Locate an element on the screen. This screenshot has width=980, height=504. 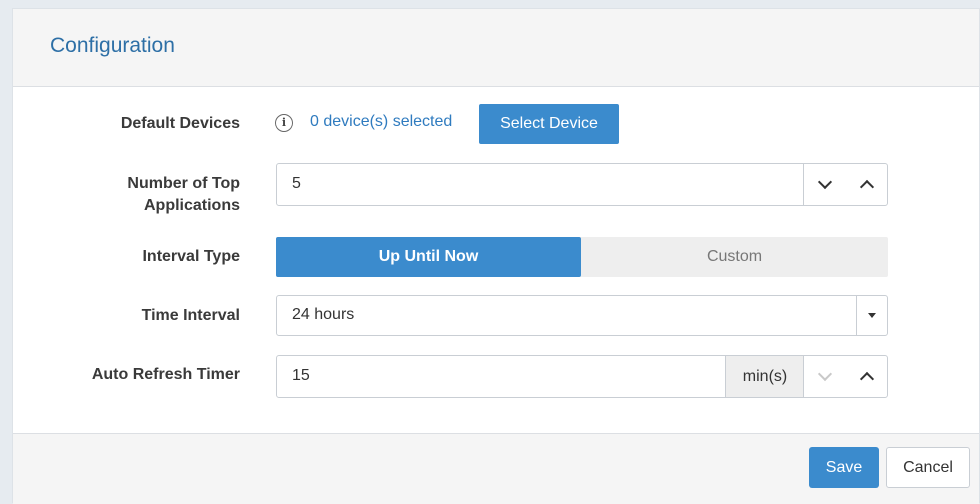
auto-refresh-stepper: 15 min(s) is located at coordinates (582, 376).